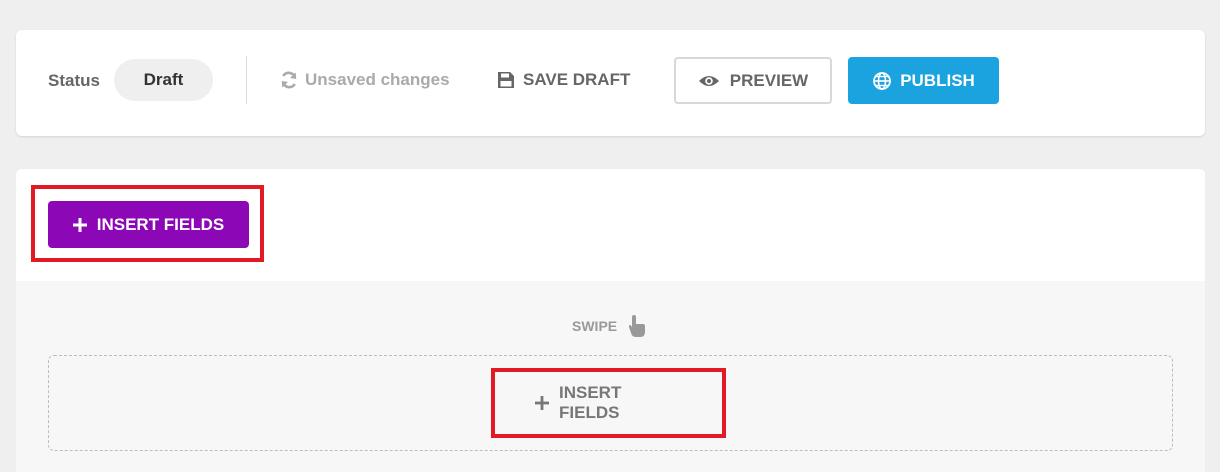  What do you see at coordinates (246, 80) in the screenshot?
I see `toolbar-divider` at bounding box center [246, 80].